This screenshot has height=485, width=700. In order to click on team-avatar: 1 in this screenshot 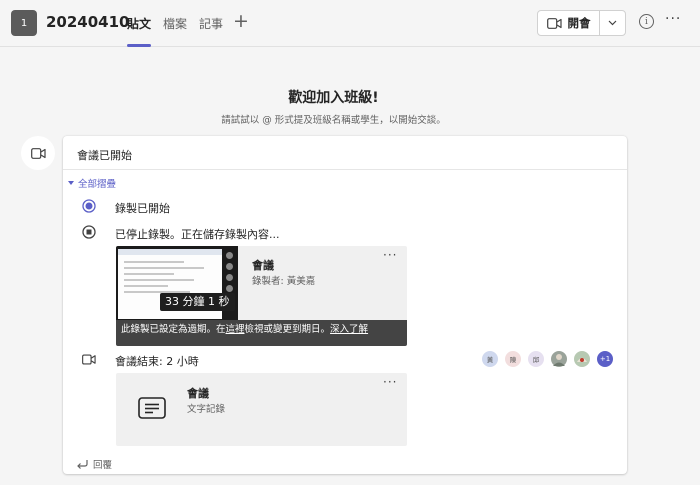, I will do `click(24, 23)`.